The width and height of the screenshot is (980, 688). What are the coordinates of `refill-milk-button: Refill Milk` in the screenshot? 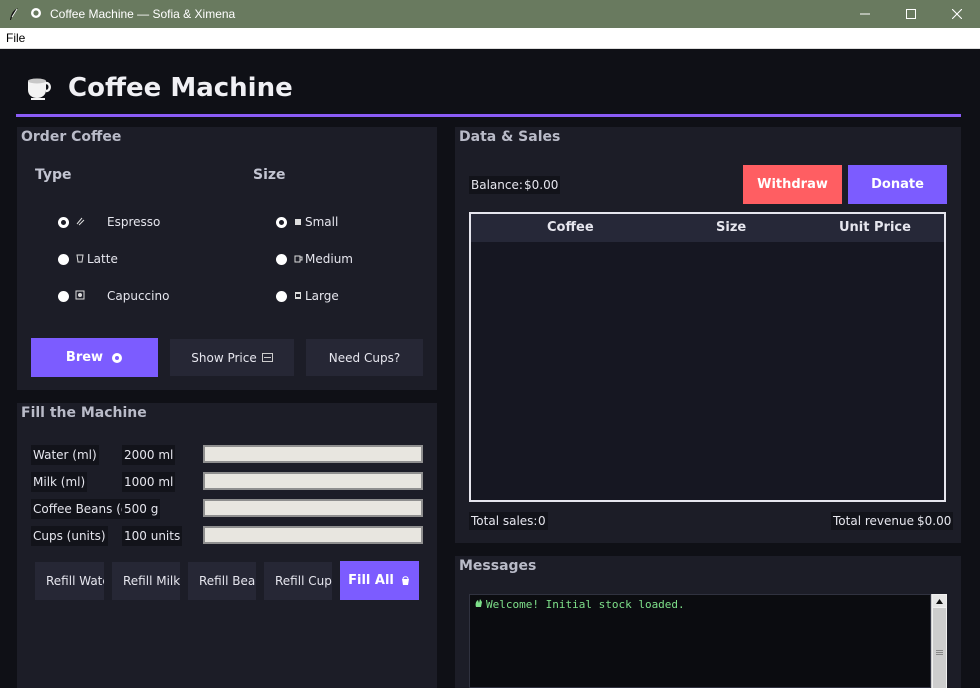 It's located at (146, 581).